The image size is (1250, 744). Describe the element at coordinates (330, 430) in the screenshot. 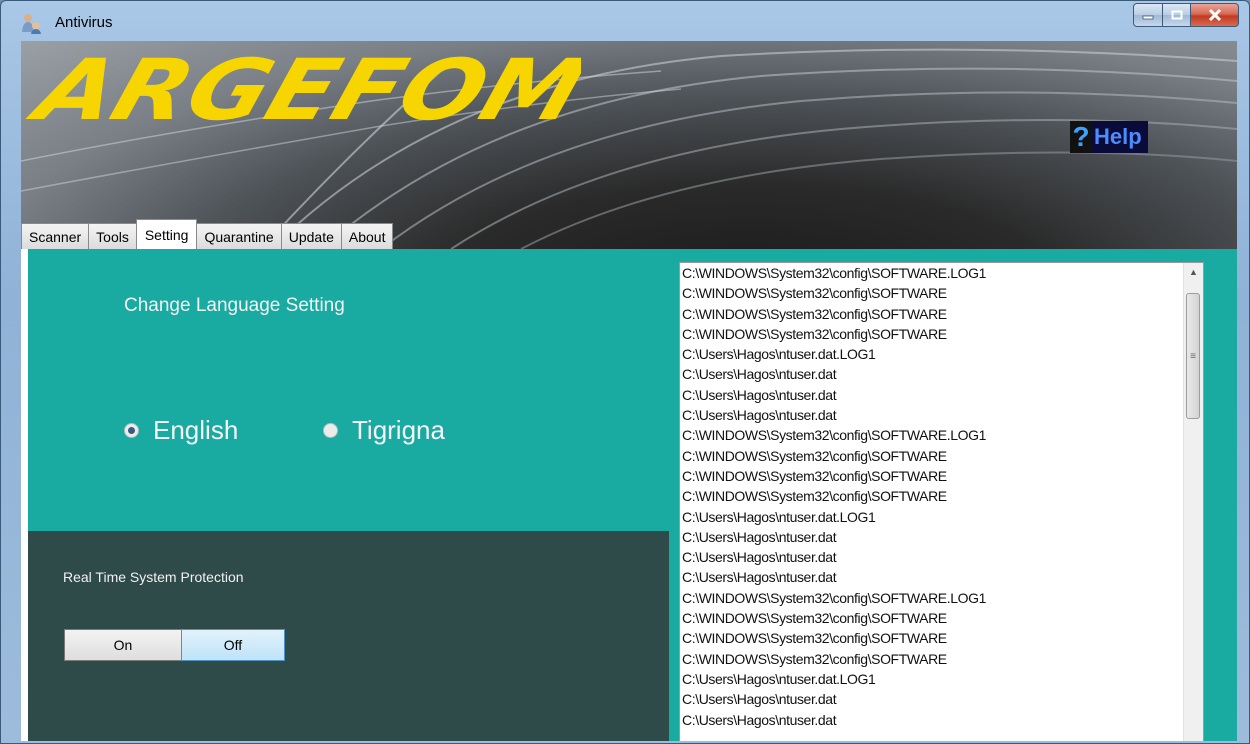

I see `radio-unselected-icon` at that location.